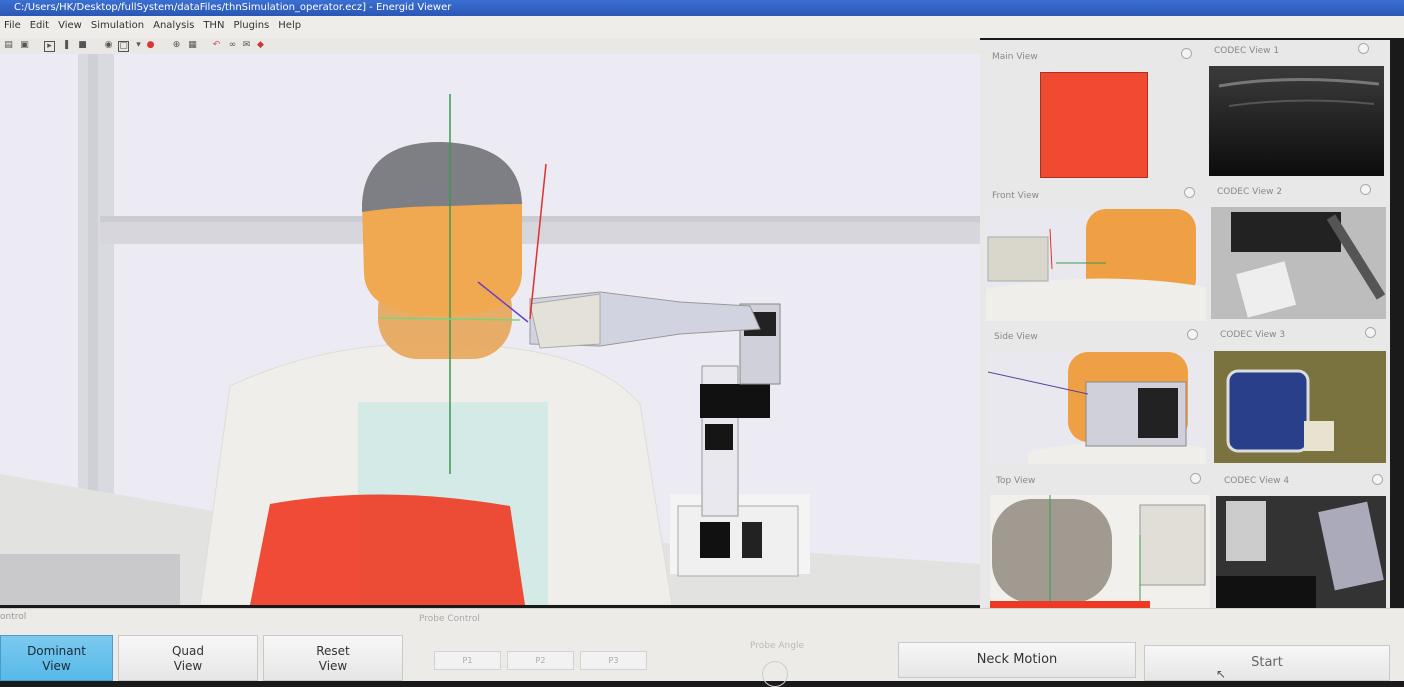  Describe the element at coordinates (1097, 408) in the screenshot. I see `side-view-image` at that location.